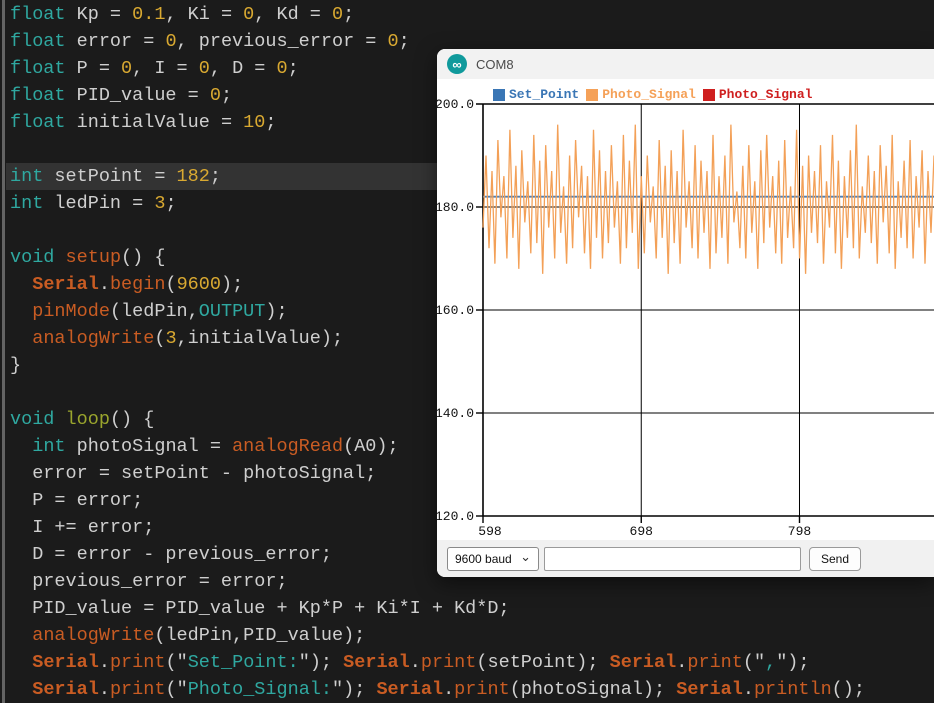 The image size is (934, 703). What do you see at coordinates (708, 199) in the screenshot?
I see `photo-signal-line` at bounding box center [708, 199].